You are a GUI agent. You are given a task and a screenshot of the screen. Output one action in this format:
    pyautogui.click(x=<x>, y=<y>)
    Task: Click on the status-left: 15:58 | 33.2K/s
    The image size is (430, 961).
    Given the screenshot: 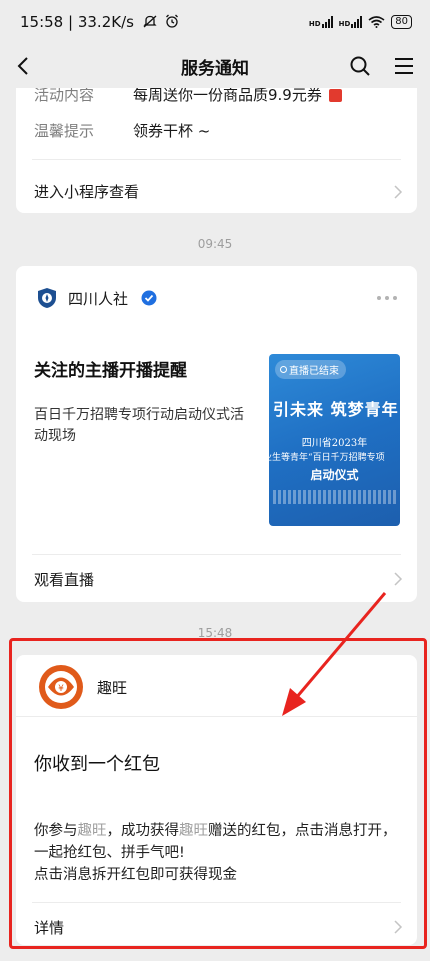 What is the action you would take?
    pyautogui.click(x=99, y=22)
    